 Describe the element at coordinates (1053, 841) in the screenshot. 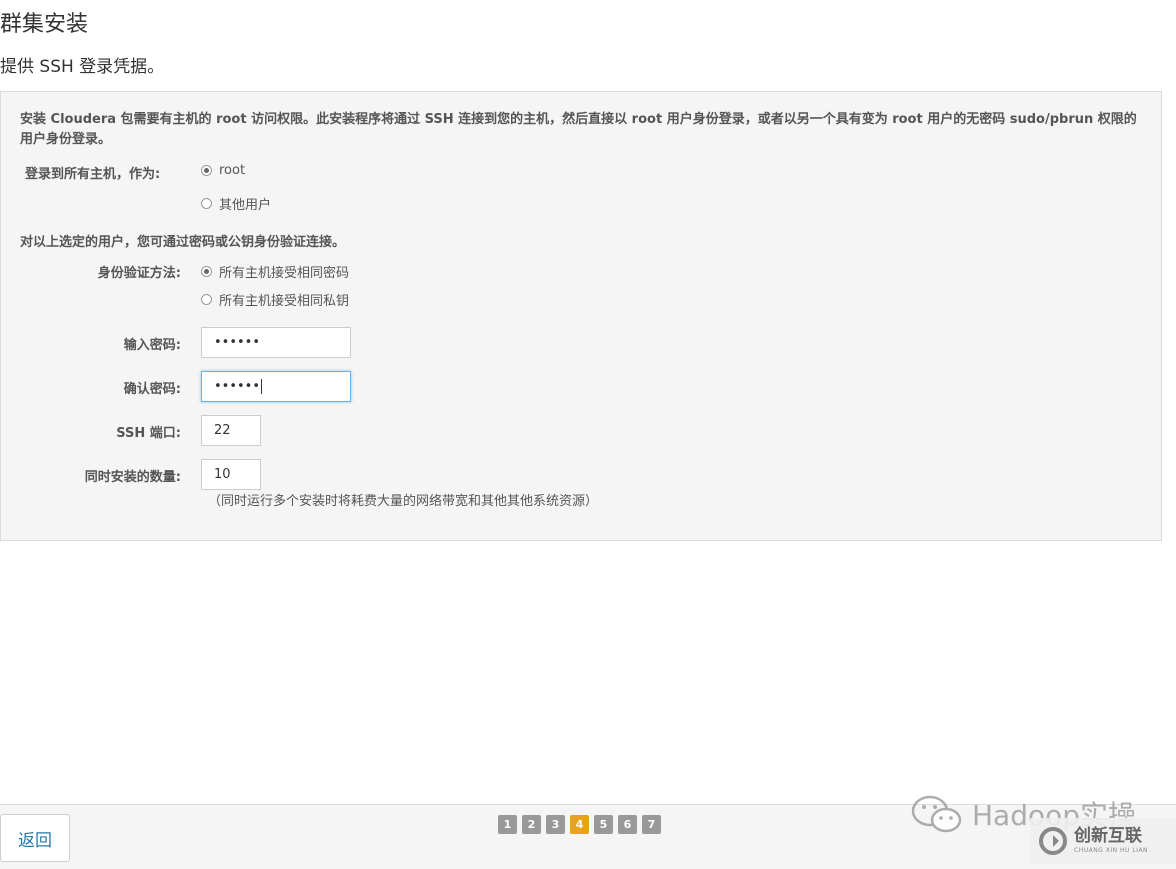

I see `brand-logo-icon` at that location.